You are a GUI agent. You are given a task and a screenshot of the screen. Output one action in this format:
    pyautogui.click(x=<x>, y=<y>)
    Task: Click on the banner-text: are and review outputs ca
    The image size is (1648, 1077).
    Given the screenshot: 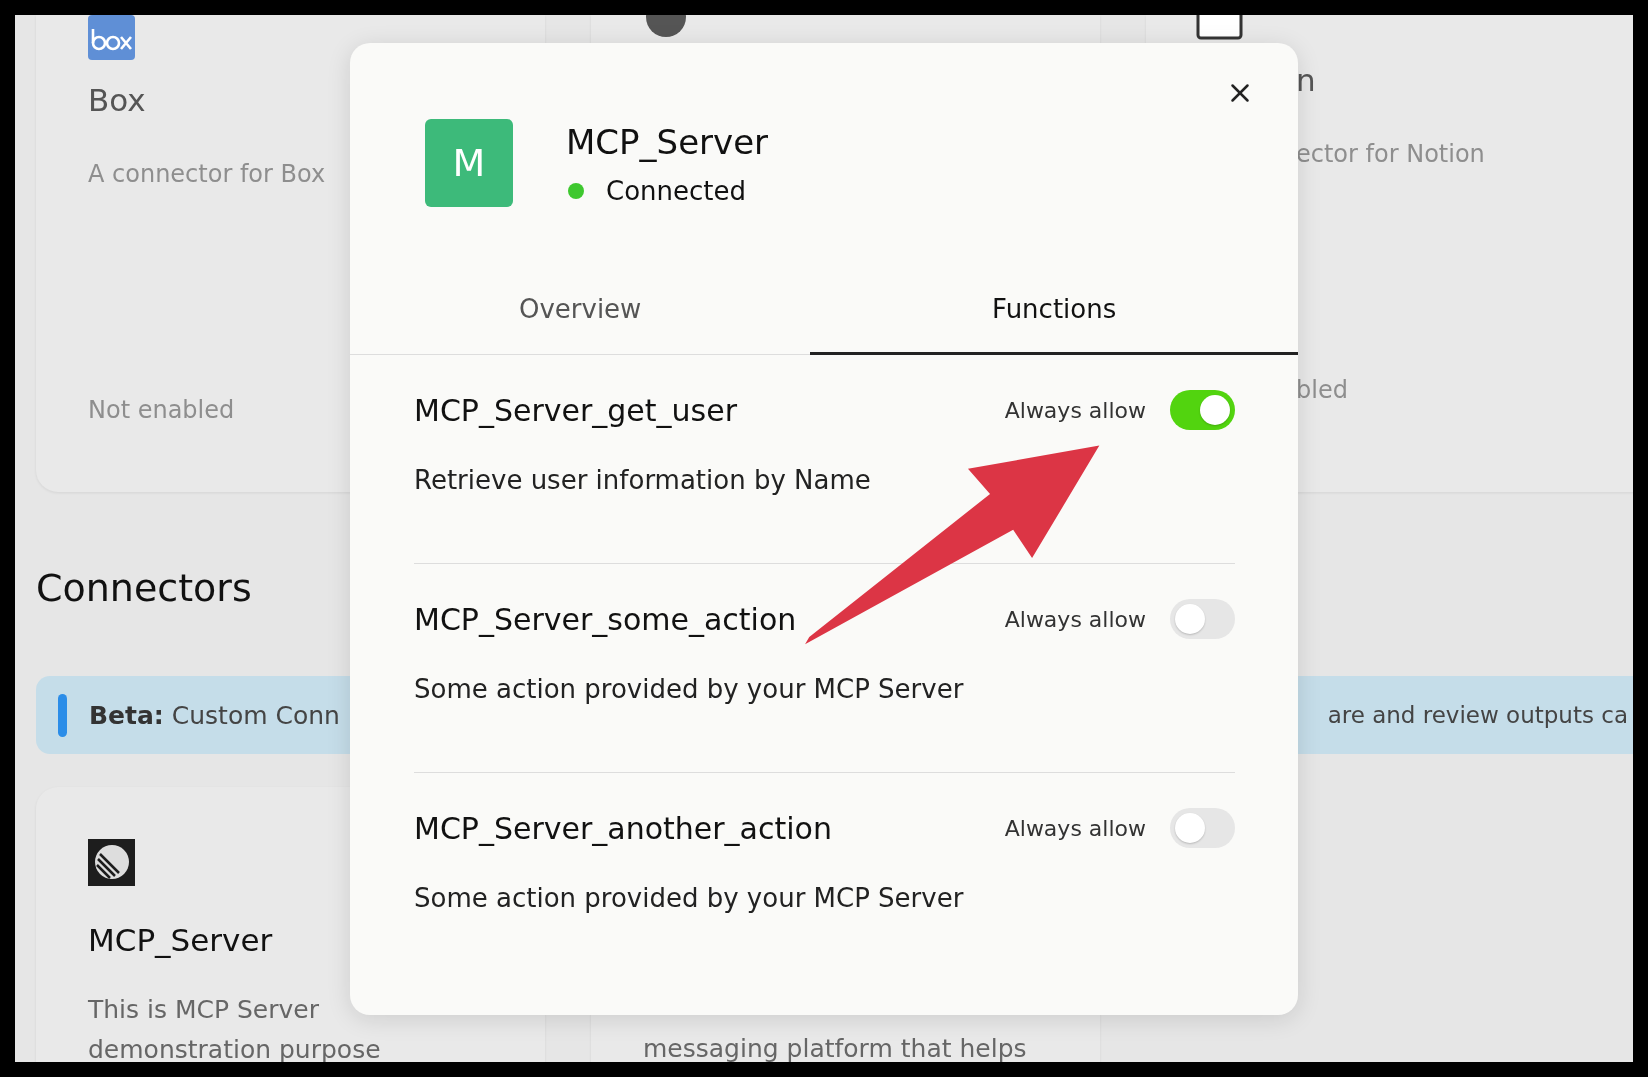 What is the action you would take?
    pyautogui.click(x=1477, y=715)
    